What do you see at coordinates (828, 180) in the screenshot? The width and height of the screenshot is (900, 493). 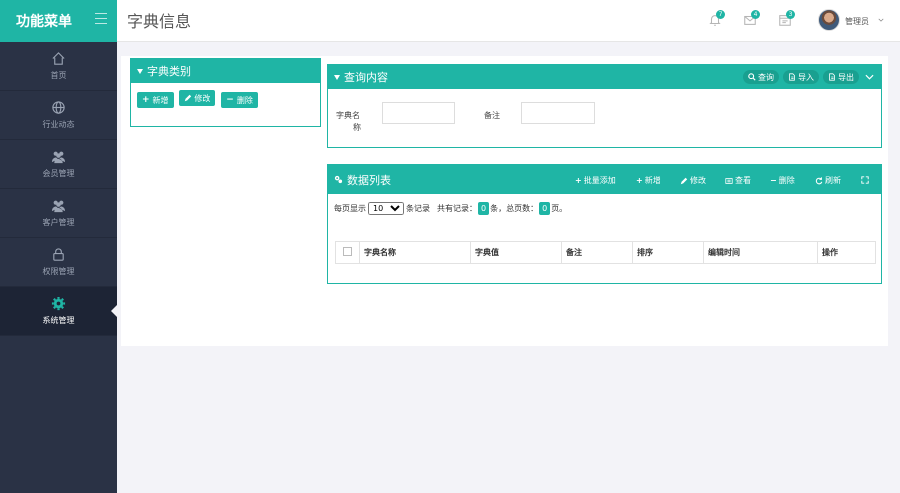 I see `refresh-button: 刷新` at bounding box center [828, 180].